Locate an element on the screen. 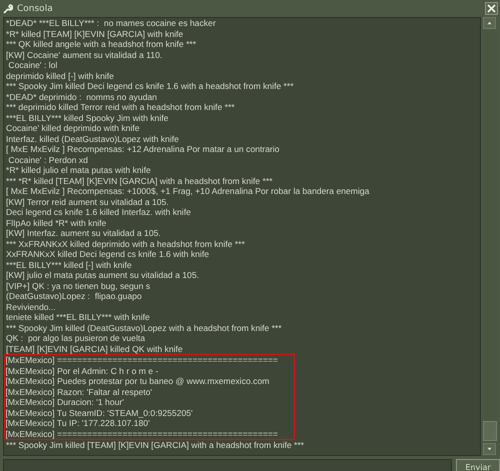 This screenshot has width=500, height=471. log-line: *** deprimido killed Terror reid with a headshot from knife *** is located at coordinates (120, 107).